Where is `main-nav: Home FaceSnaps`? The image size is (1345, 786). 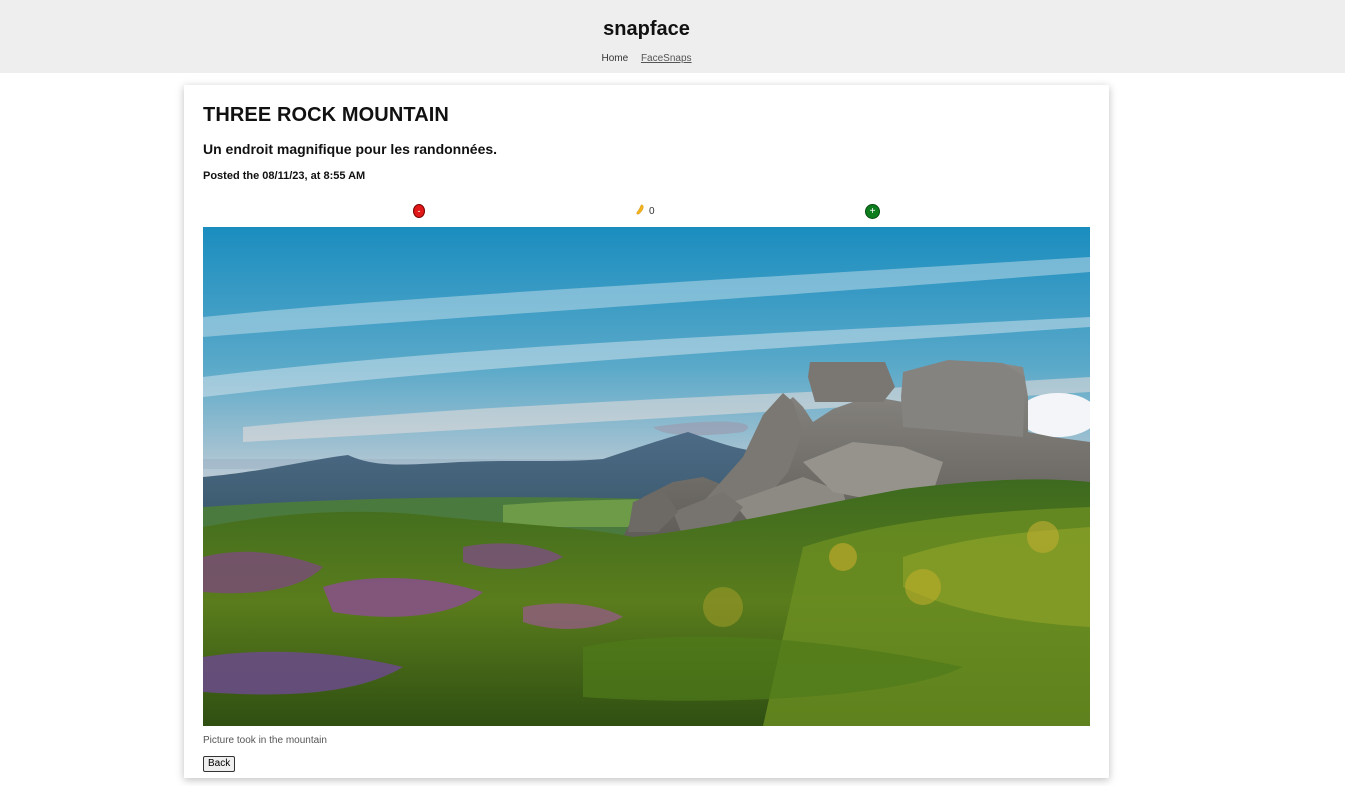
main-nav: Home FaceSnaps is located at coordinates (646, 58).